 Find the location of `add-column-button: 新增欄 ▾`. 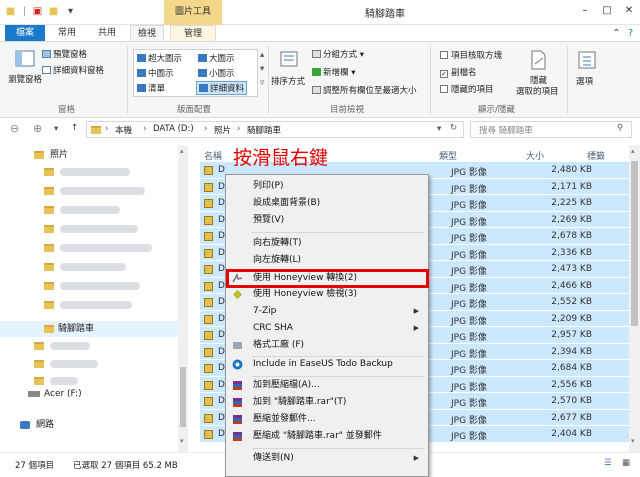

add-column-button: 新增欄 ▾ is located at coordinates (333, 72).